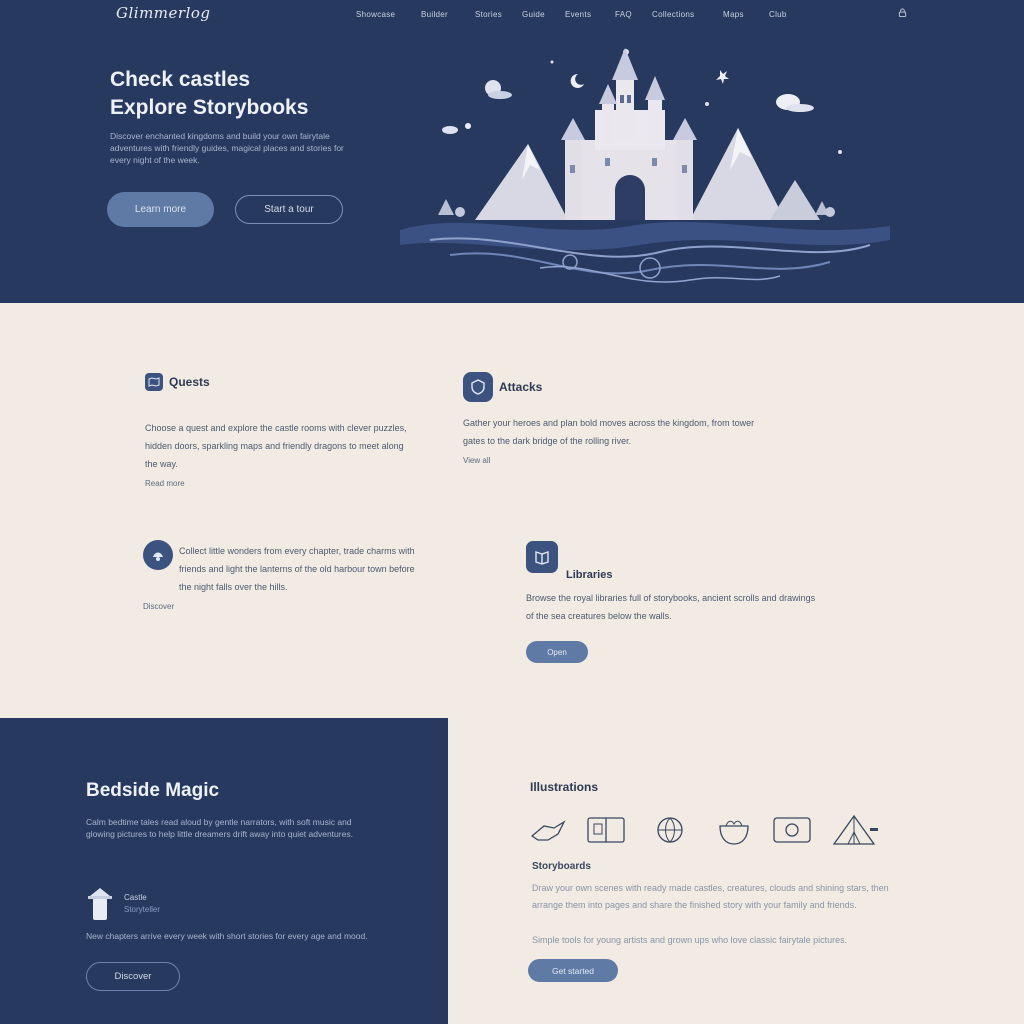  Describe the element at coordinates (488, 14) in the screenshot. I see `nav-item-stories: Stories` at that location.